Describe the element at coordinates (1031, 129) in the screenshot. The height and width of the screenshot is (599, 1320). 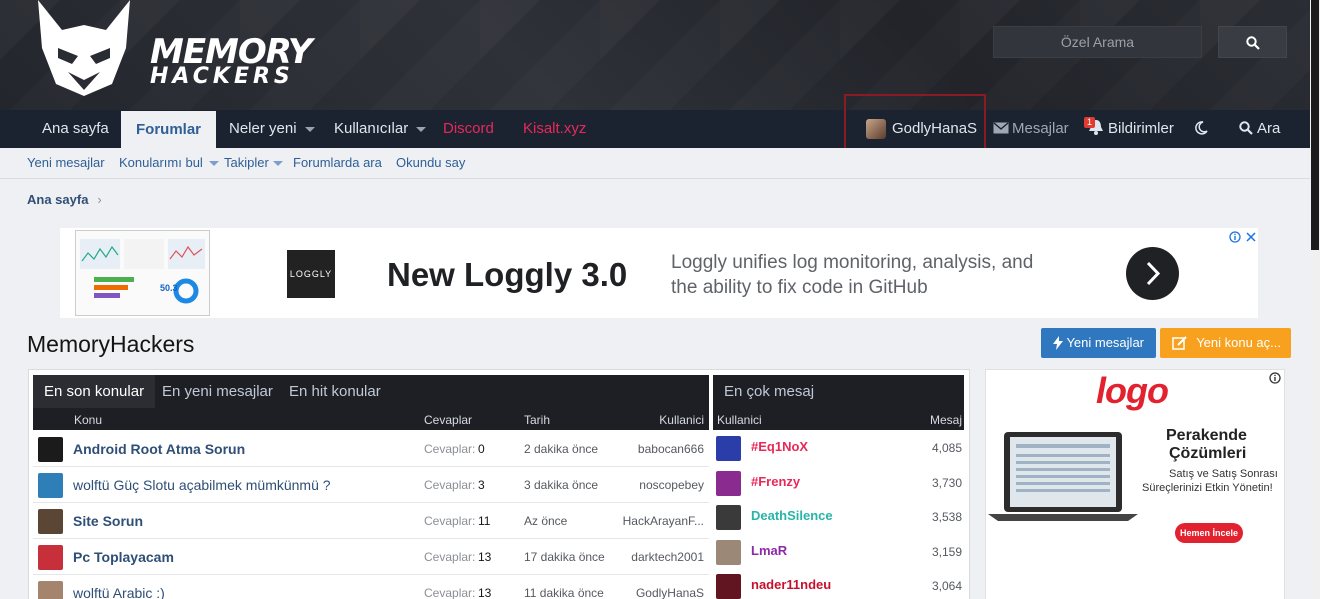
I see `nav-messages: Mesajlar` at that location.